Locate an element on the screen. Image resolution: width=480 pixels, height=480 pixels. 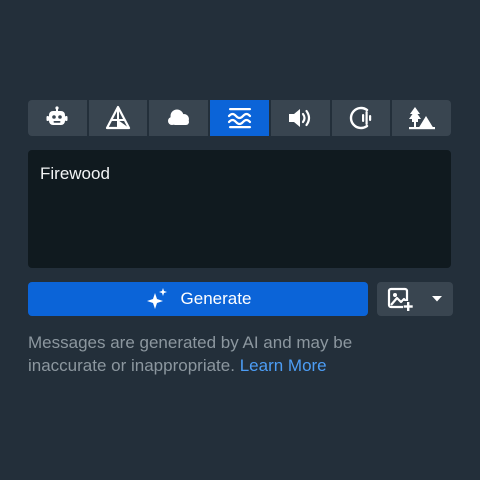
image-options-button is located at coordinates (415, 299).